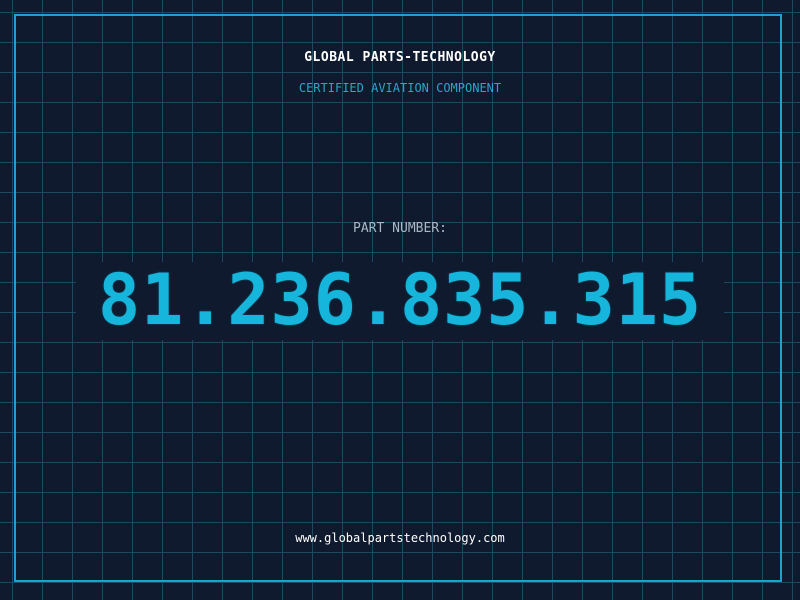  What do you see at coordinates (400, 88) in the screenshot?
I see `tagline: CERTIFIED AVIATION COMPONENT` at bounding box center [400, 88].